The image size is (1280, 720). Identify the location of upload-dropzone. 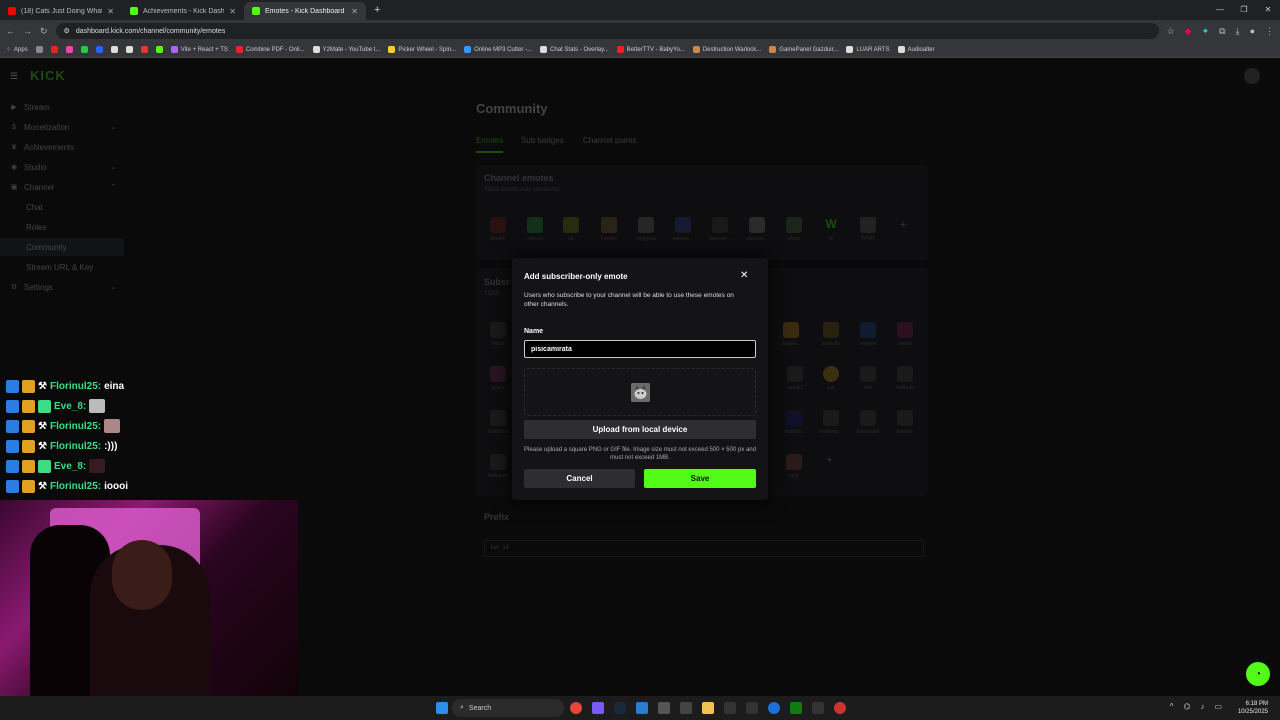
(640, 392).